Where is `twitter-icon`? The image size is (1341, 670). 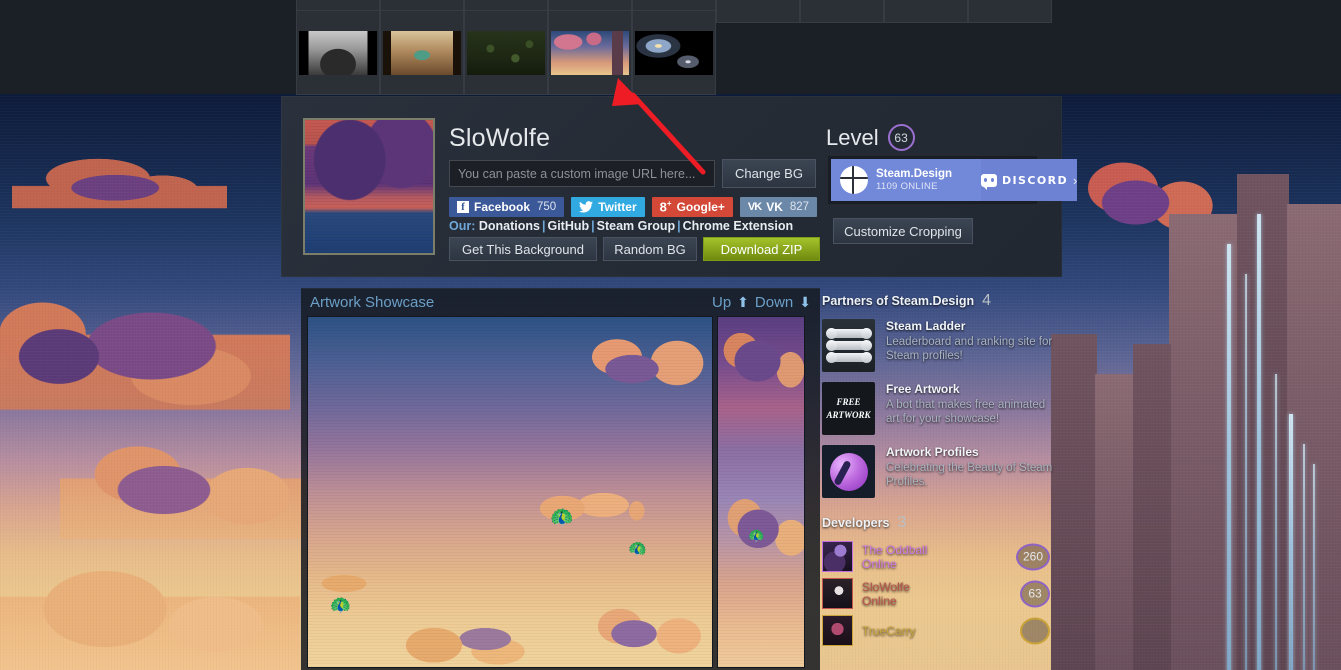 twitter-icon is located at coordinates (586, 207).